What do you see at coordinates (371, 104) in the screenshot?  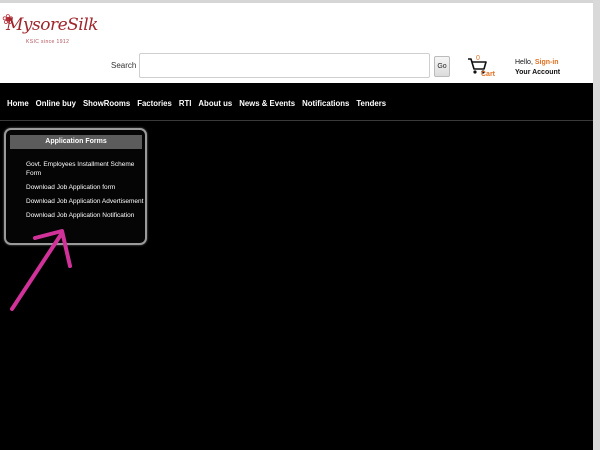 I see `nav-item-tenders: Tenders` at bounding box center [371, 104].